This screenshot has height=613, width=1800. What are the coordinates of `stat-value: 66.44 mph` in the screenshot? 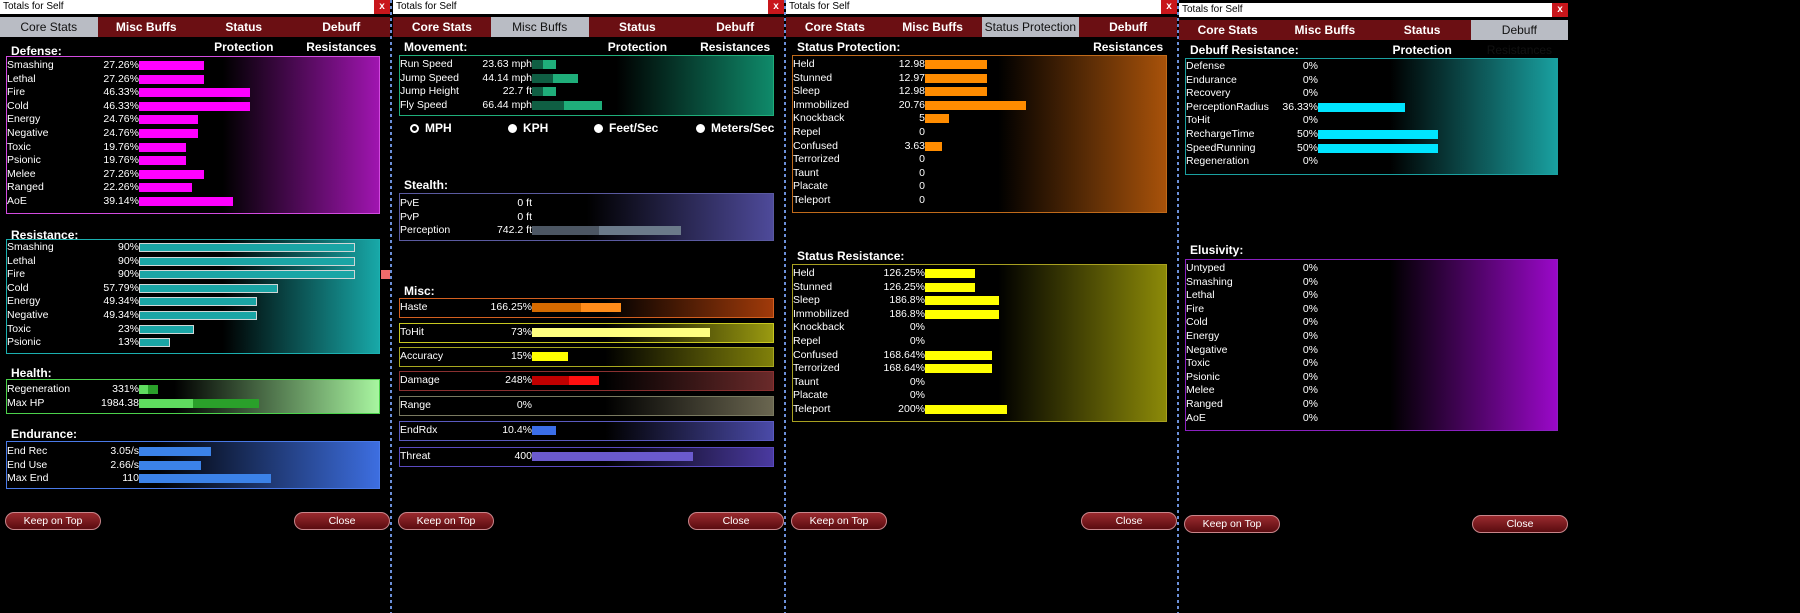 It's located at (507, 104).